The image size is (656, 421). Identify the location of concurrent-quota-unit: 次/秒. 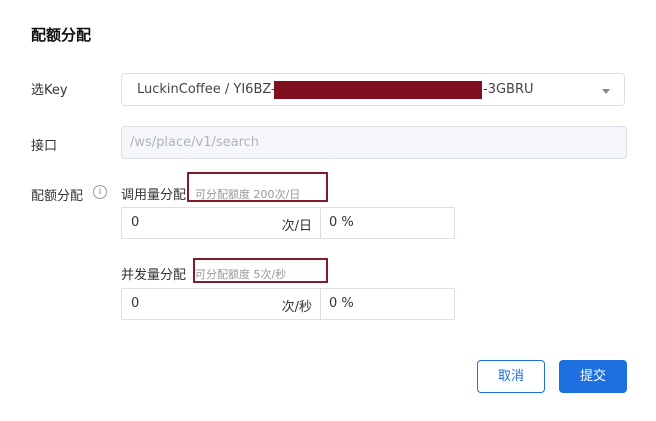
(296, 307).